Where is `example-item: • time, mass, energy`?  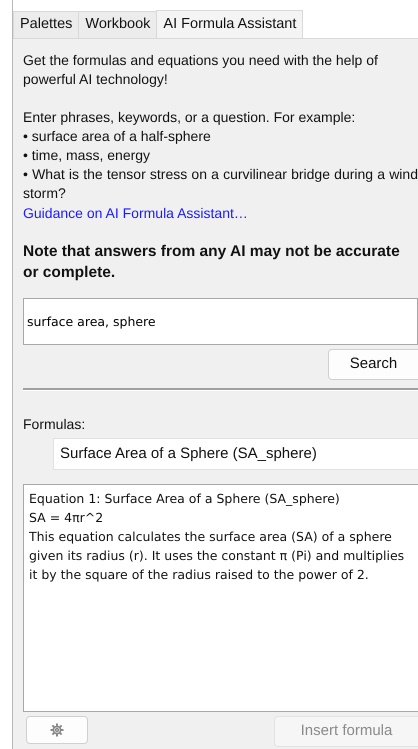 example-item: • time, mass, energy is located at coordinates (87, 155).